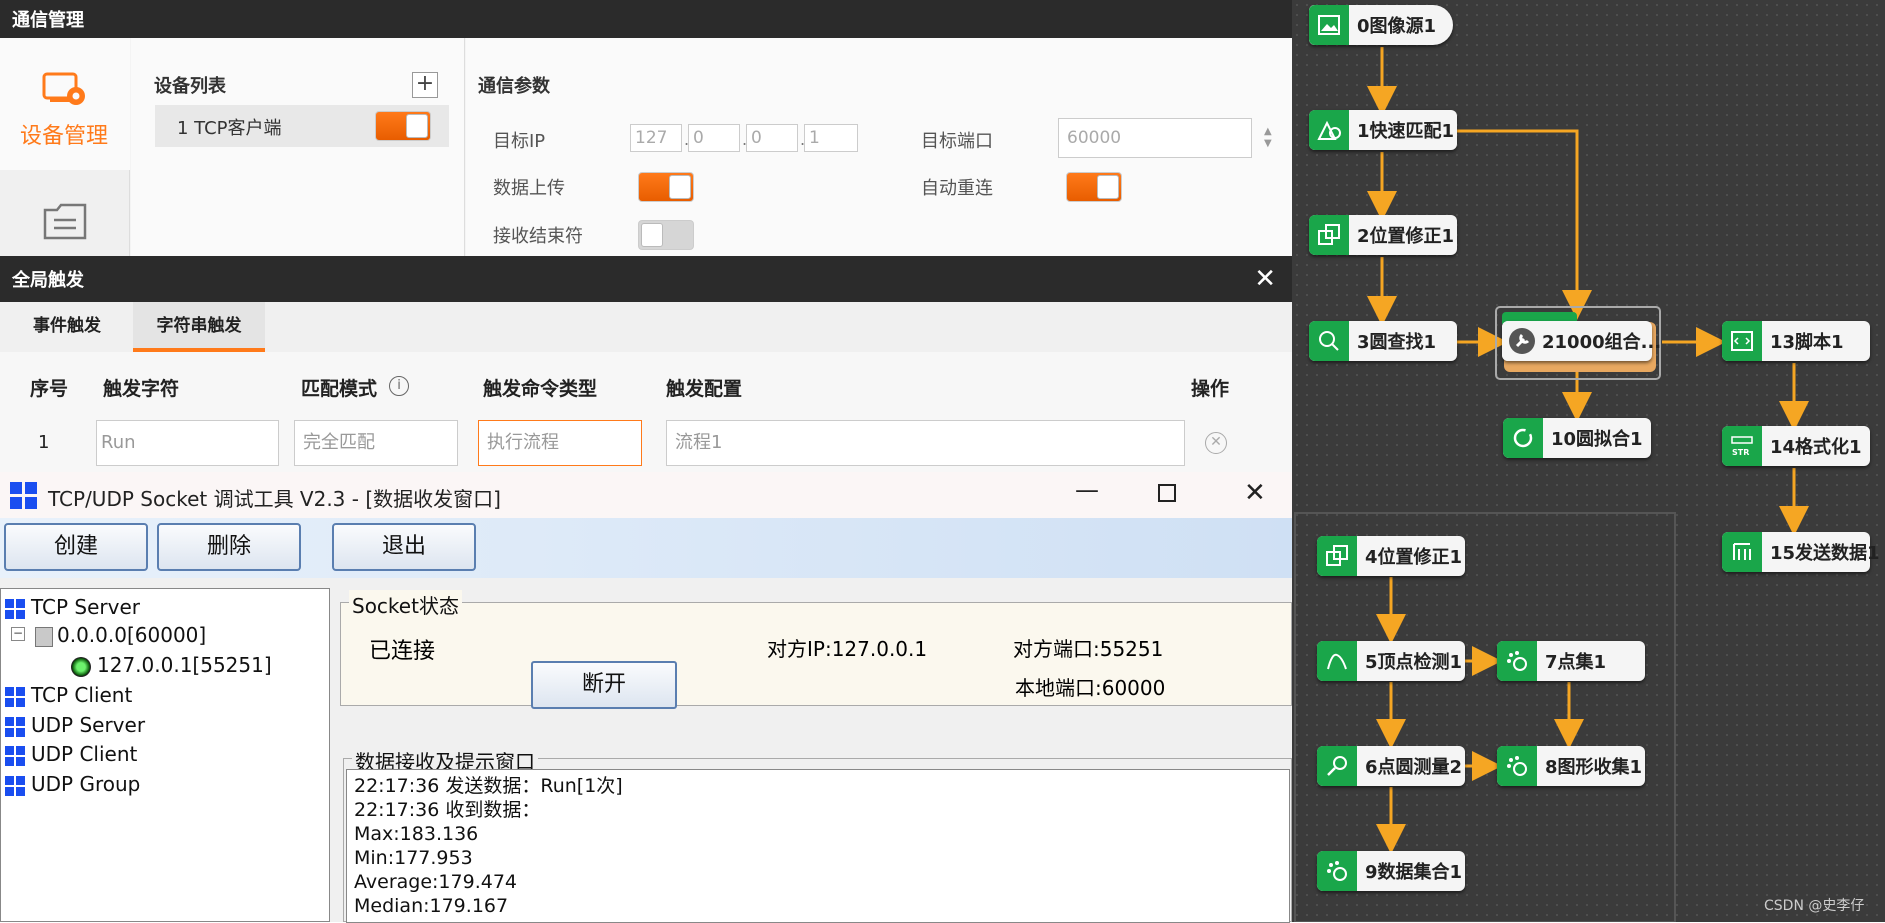 This screenshot has height=923, width=1885. What do you see at coordinates (1167, 493) in the screenshot?
I see `maximize-icon` at bounding box center [1167, 493].